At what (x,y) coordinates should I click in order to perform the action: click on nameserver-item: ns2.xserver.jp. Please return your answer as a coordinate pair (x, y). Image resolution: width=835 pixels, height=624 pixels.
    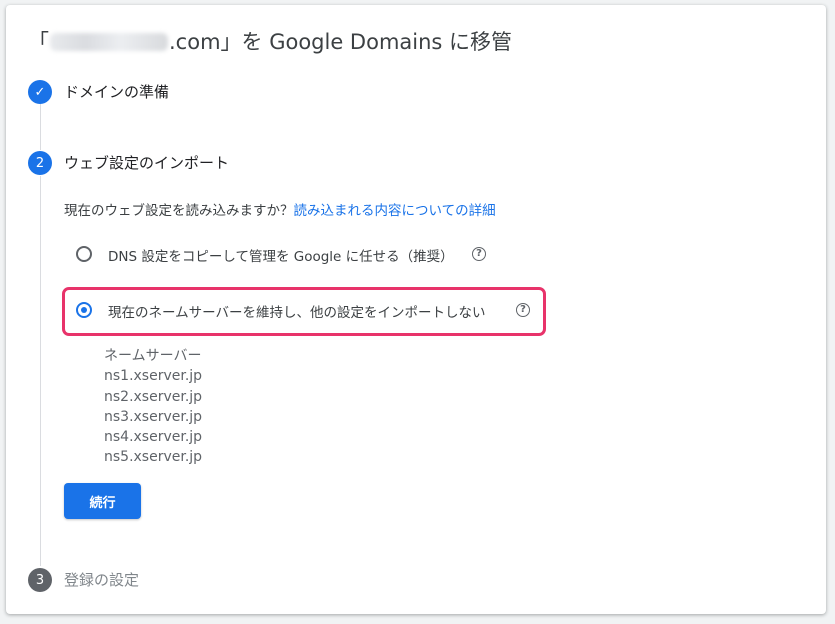
    Looking at the image, I should click on (153, 396).